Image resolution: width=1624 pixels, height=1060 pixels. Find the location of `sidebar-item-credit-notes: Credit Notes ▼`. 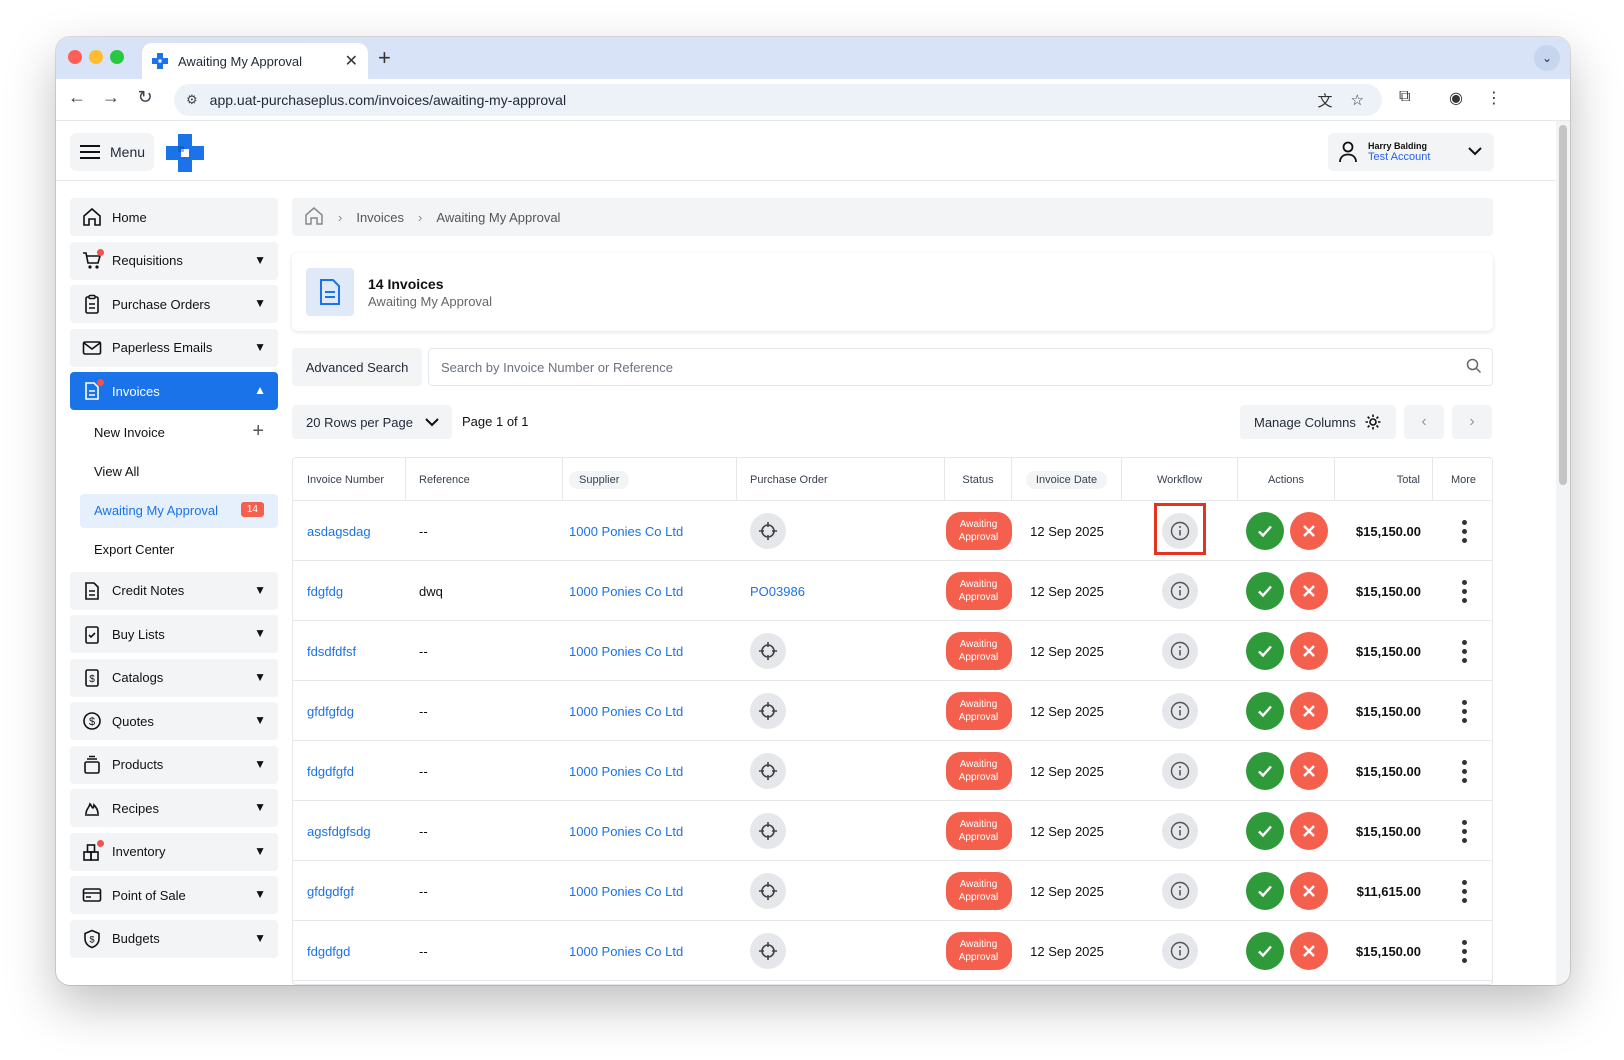

sidebar-item-credit-notes: Credit Notes ▼ is located at coordinates (174, 590).